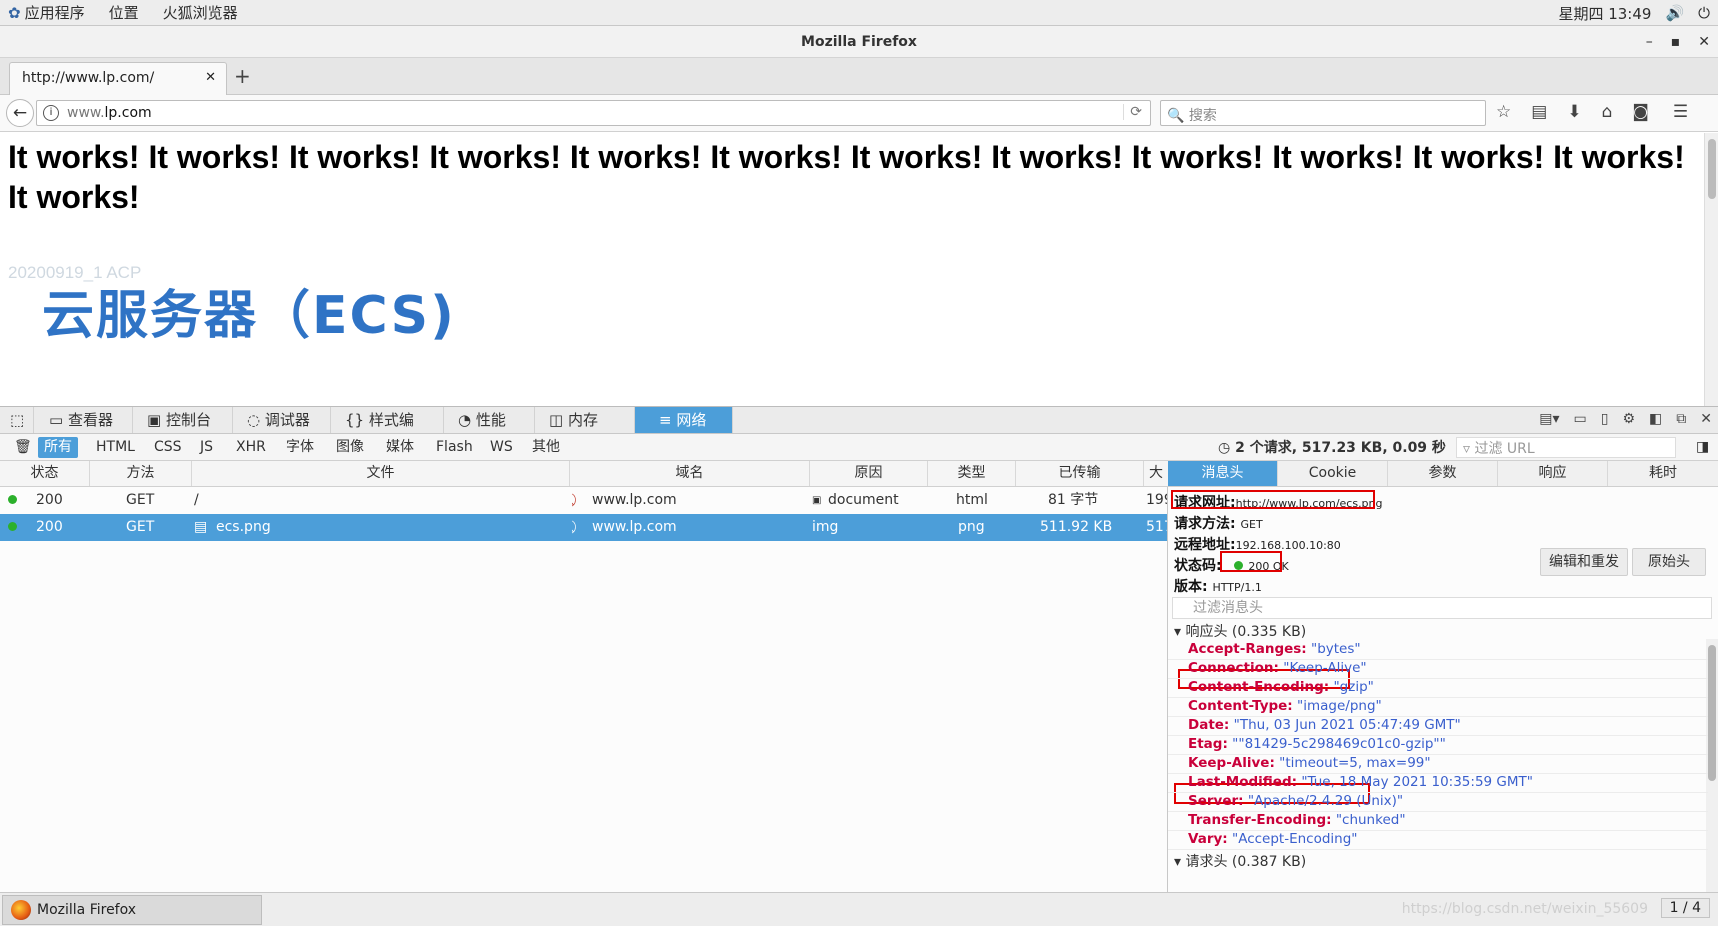 Image resolution: width=1718 pixels, height=926 pixels. Describe the element at coordinates (1285, 706) in the screenshot. I see `header-row: Content-Type: "image/png"` at that location.